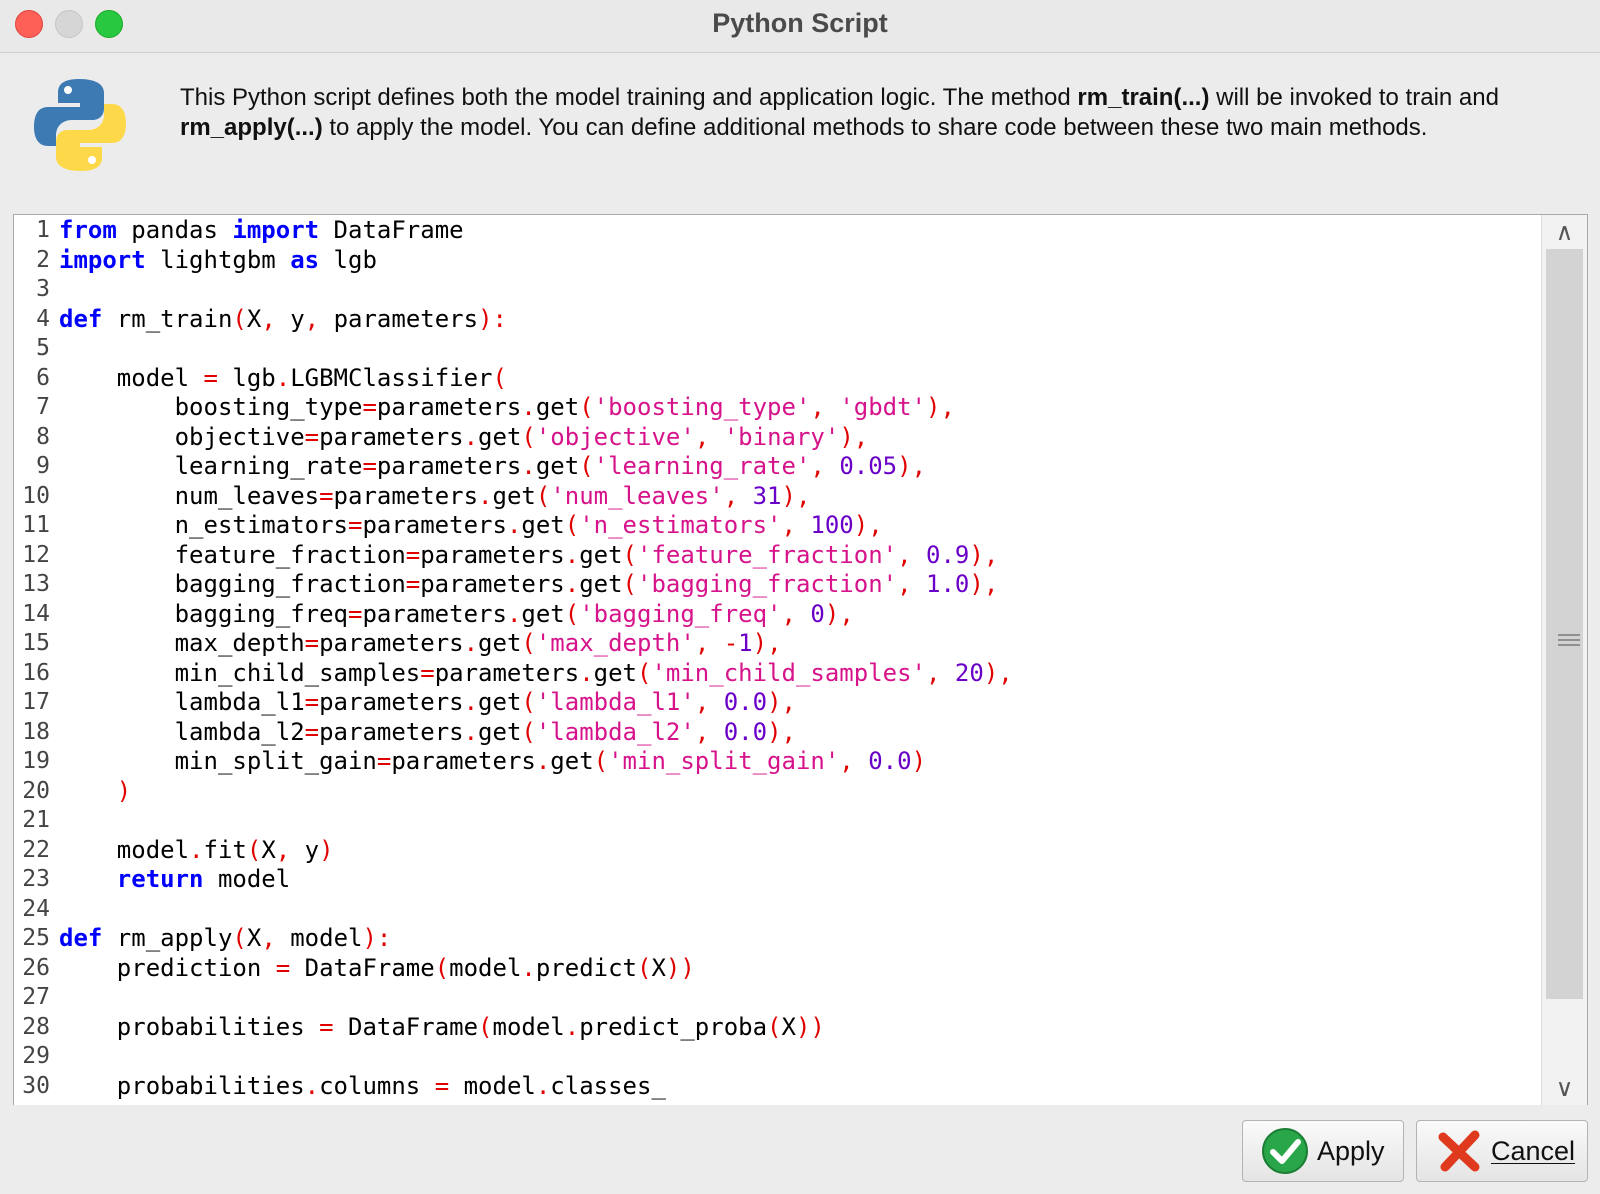 The image size is (1600, 1194). Describe the element at coordinates (246, 377) in the screenshot. I see `code-token: lgb` at that location.